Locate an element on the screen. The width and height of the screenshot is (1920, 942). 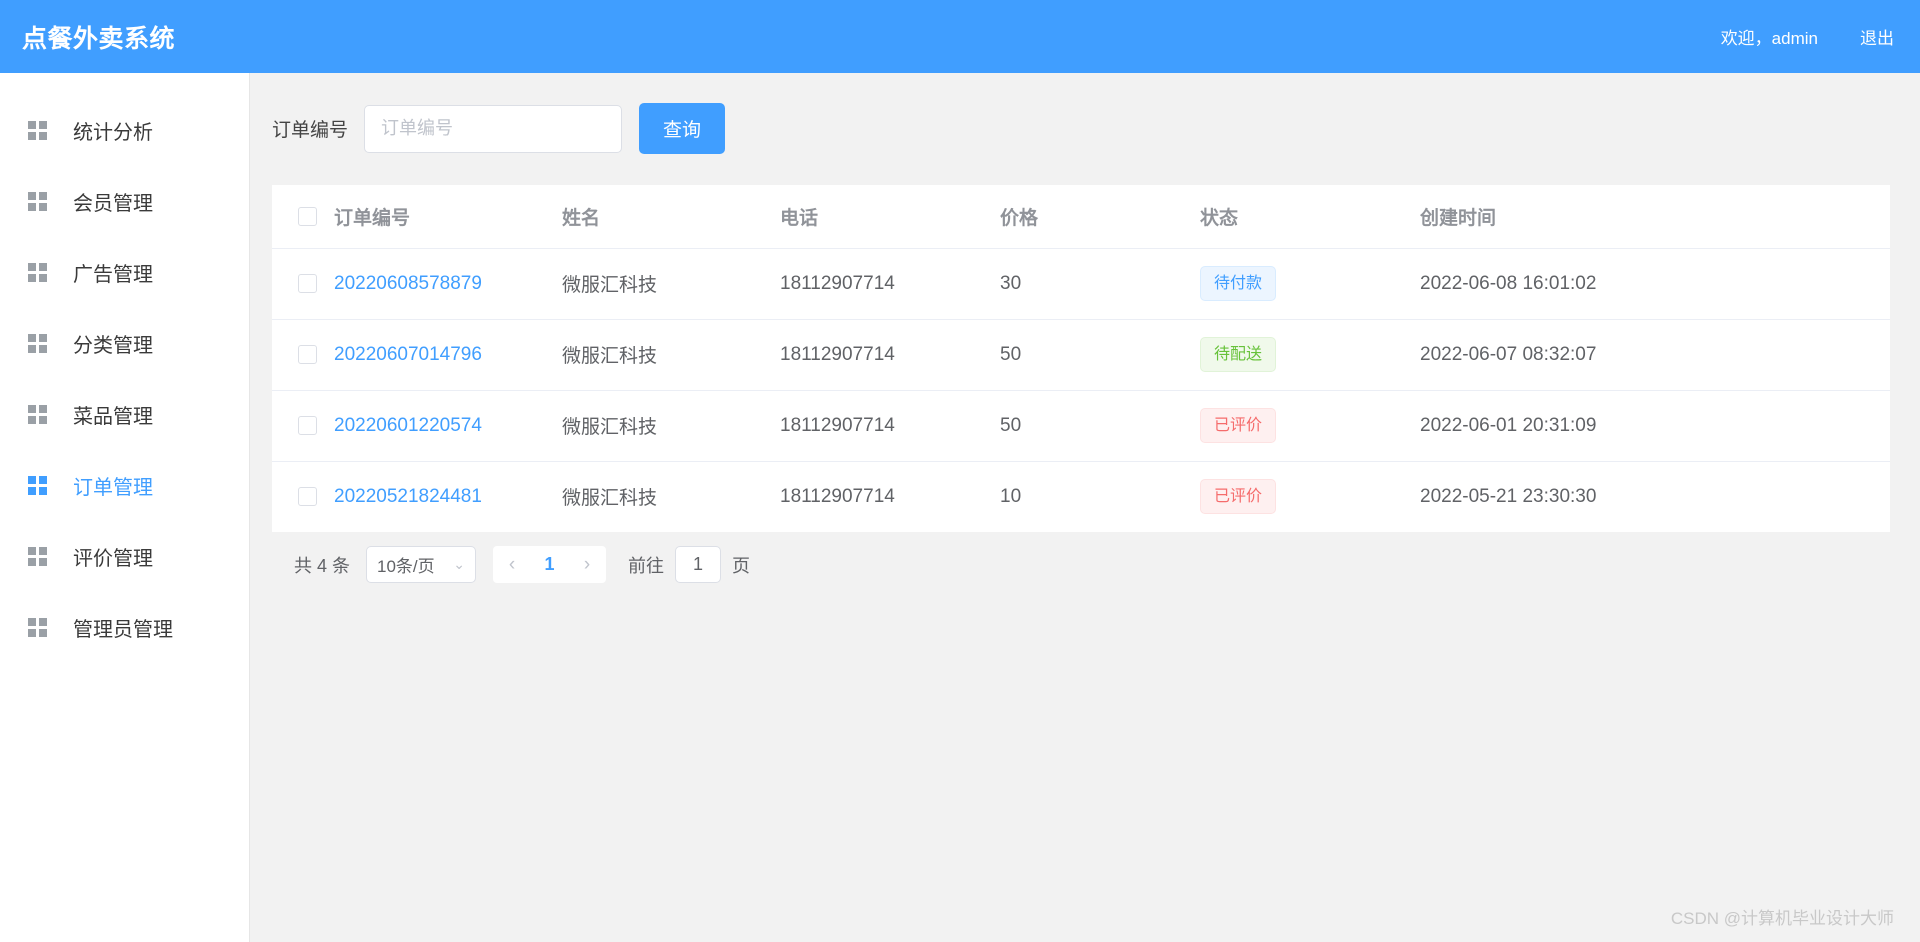
sidebar-item-label: 菜品管理 is located at coordinates (113, 417).